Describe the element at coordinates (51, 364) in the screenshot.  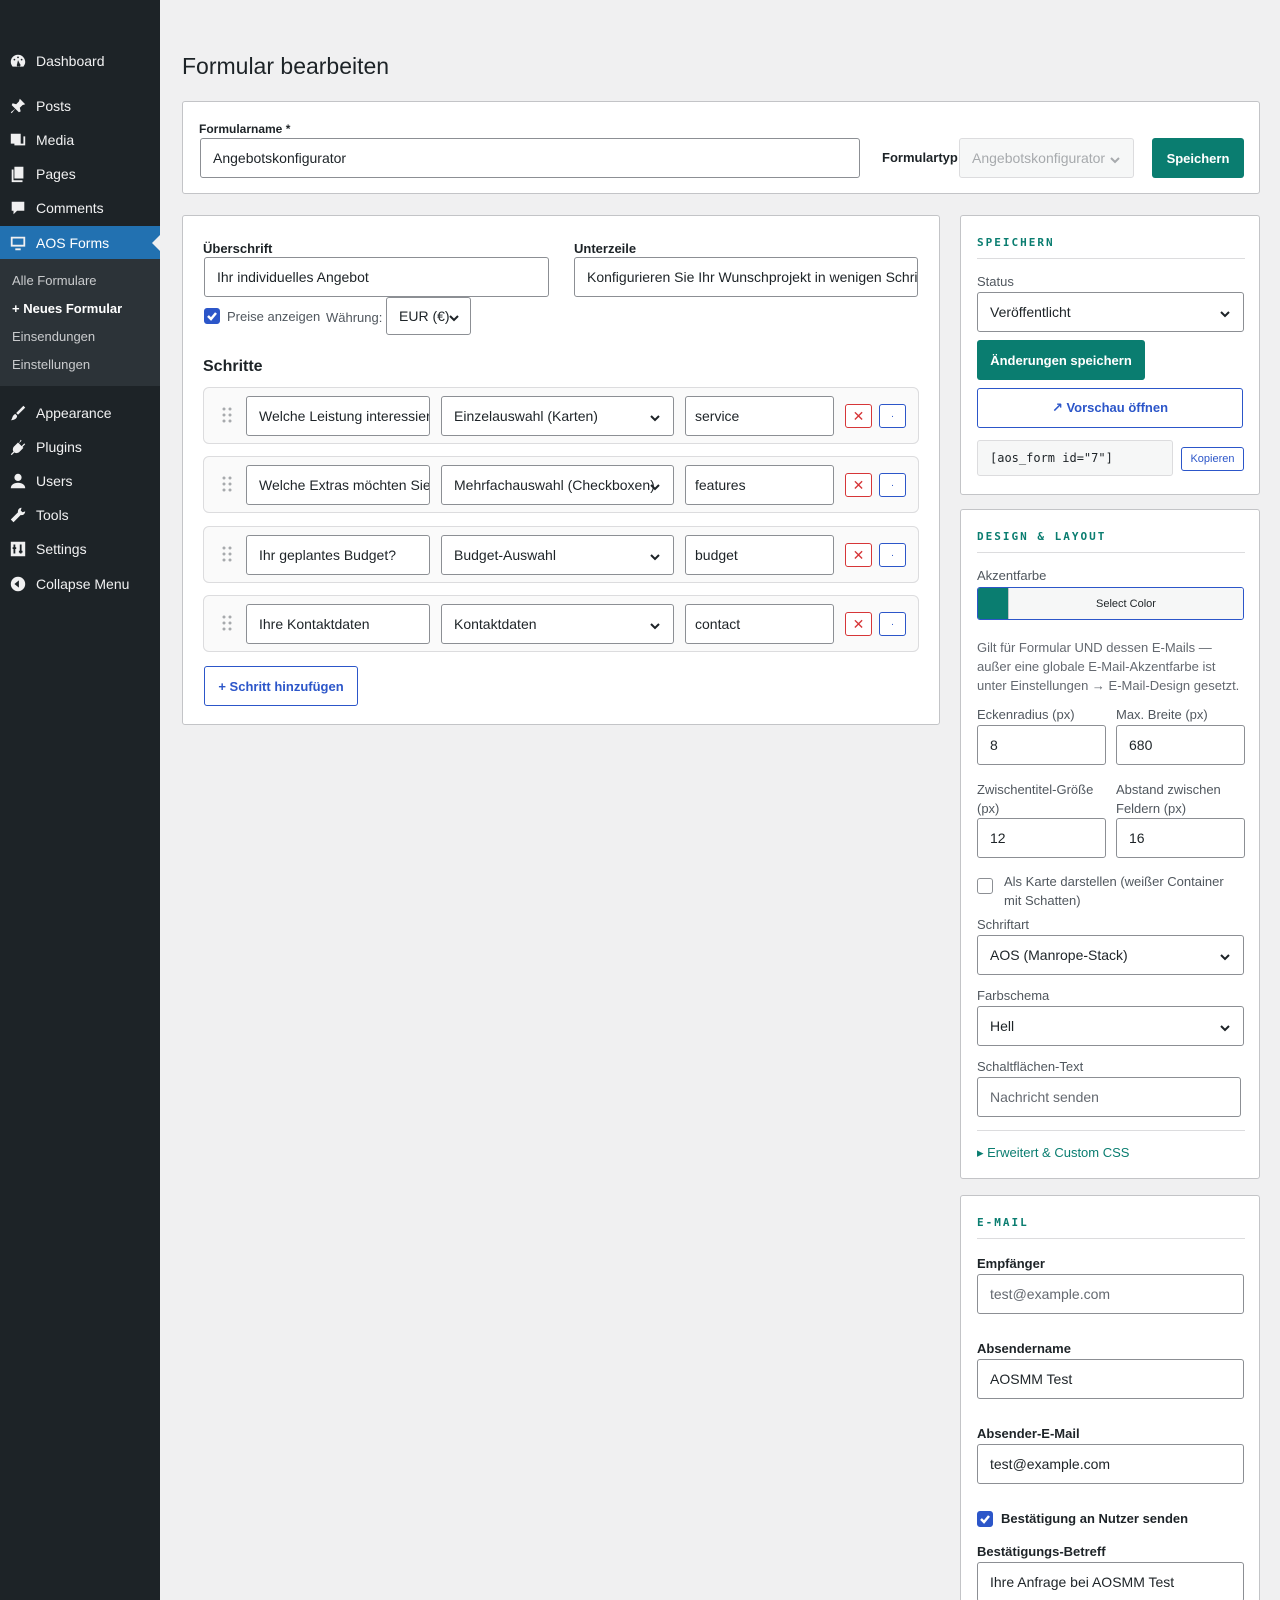
I see `submenu-settings: Einstellungen` at that location.